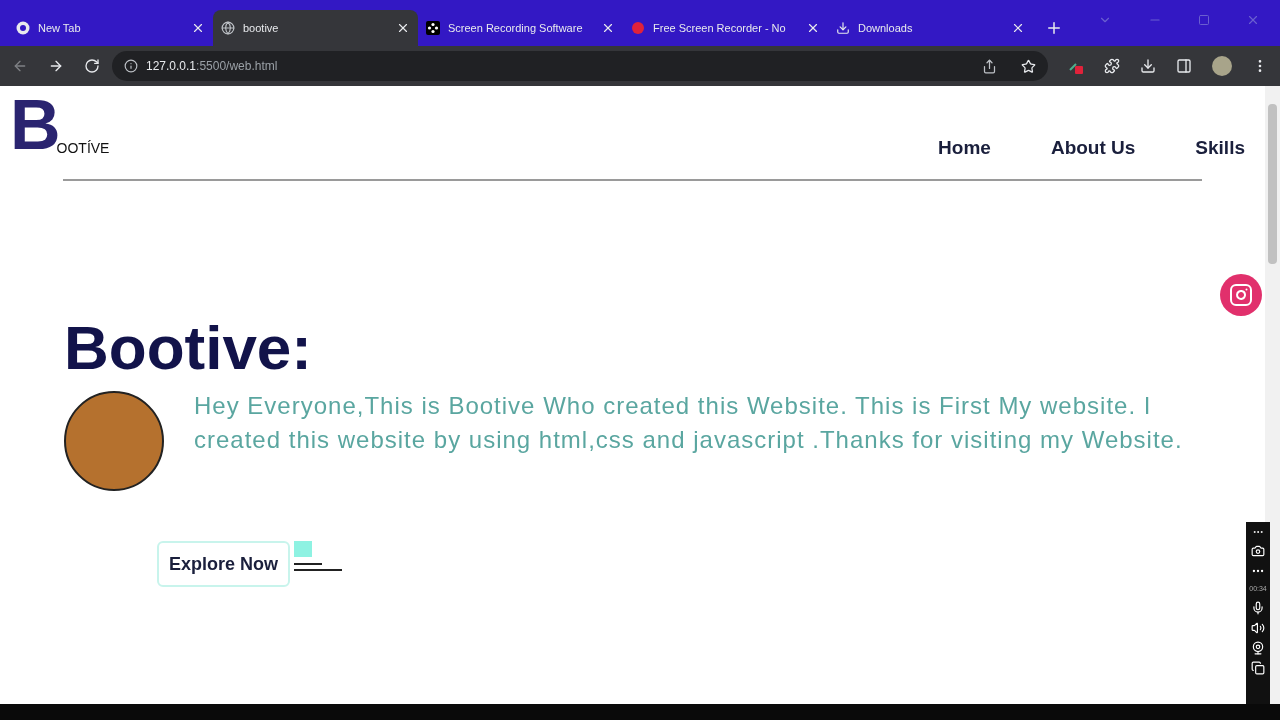  Describe the element at coordinates (1258, 667) in the screenshot. I see `windows-icon` at that location.